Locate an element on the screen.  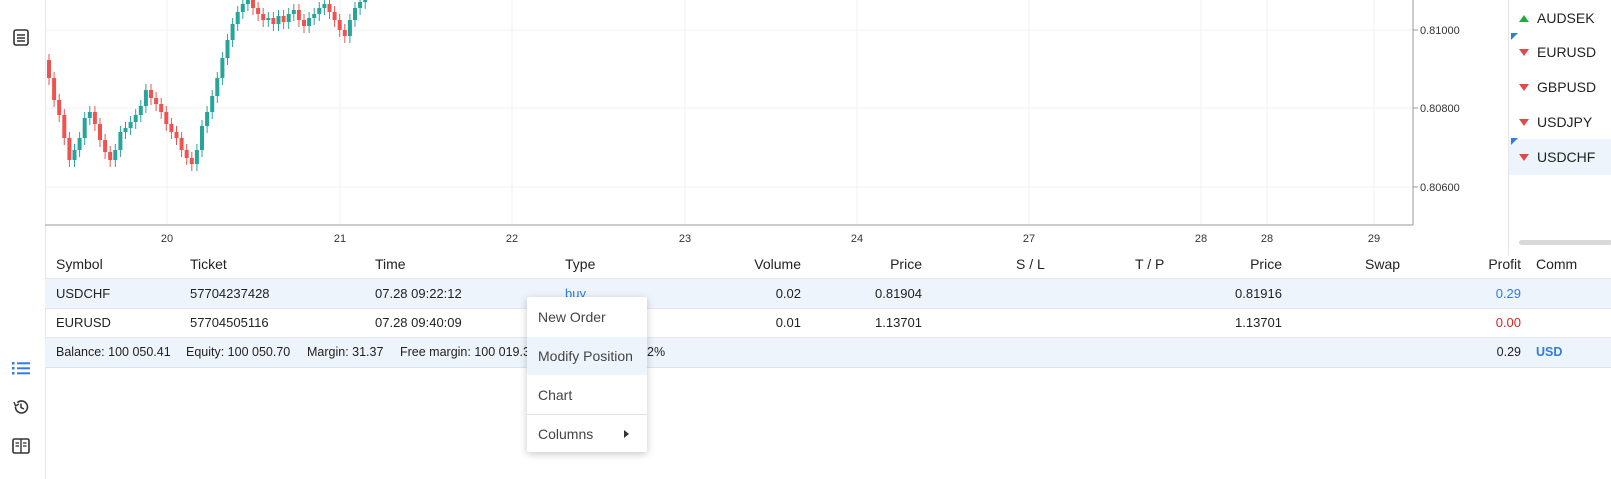
journal-icon is located at coordinates (21, 446).